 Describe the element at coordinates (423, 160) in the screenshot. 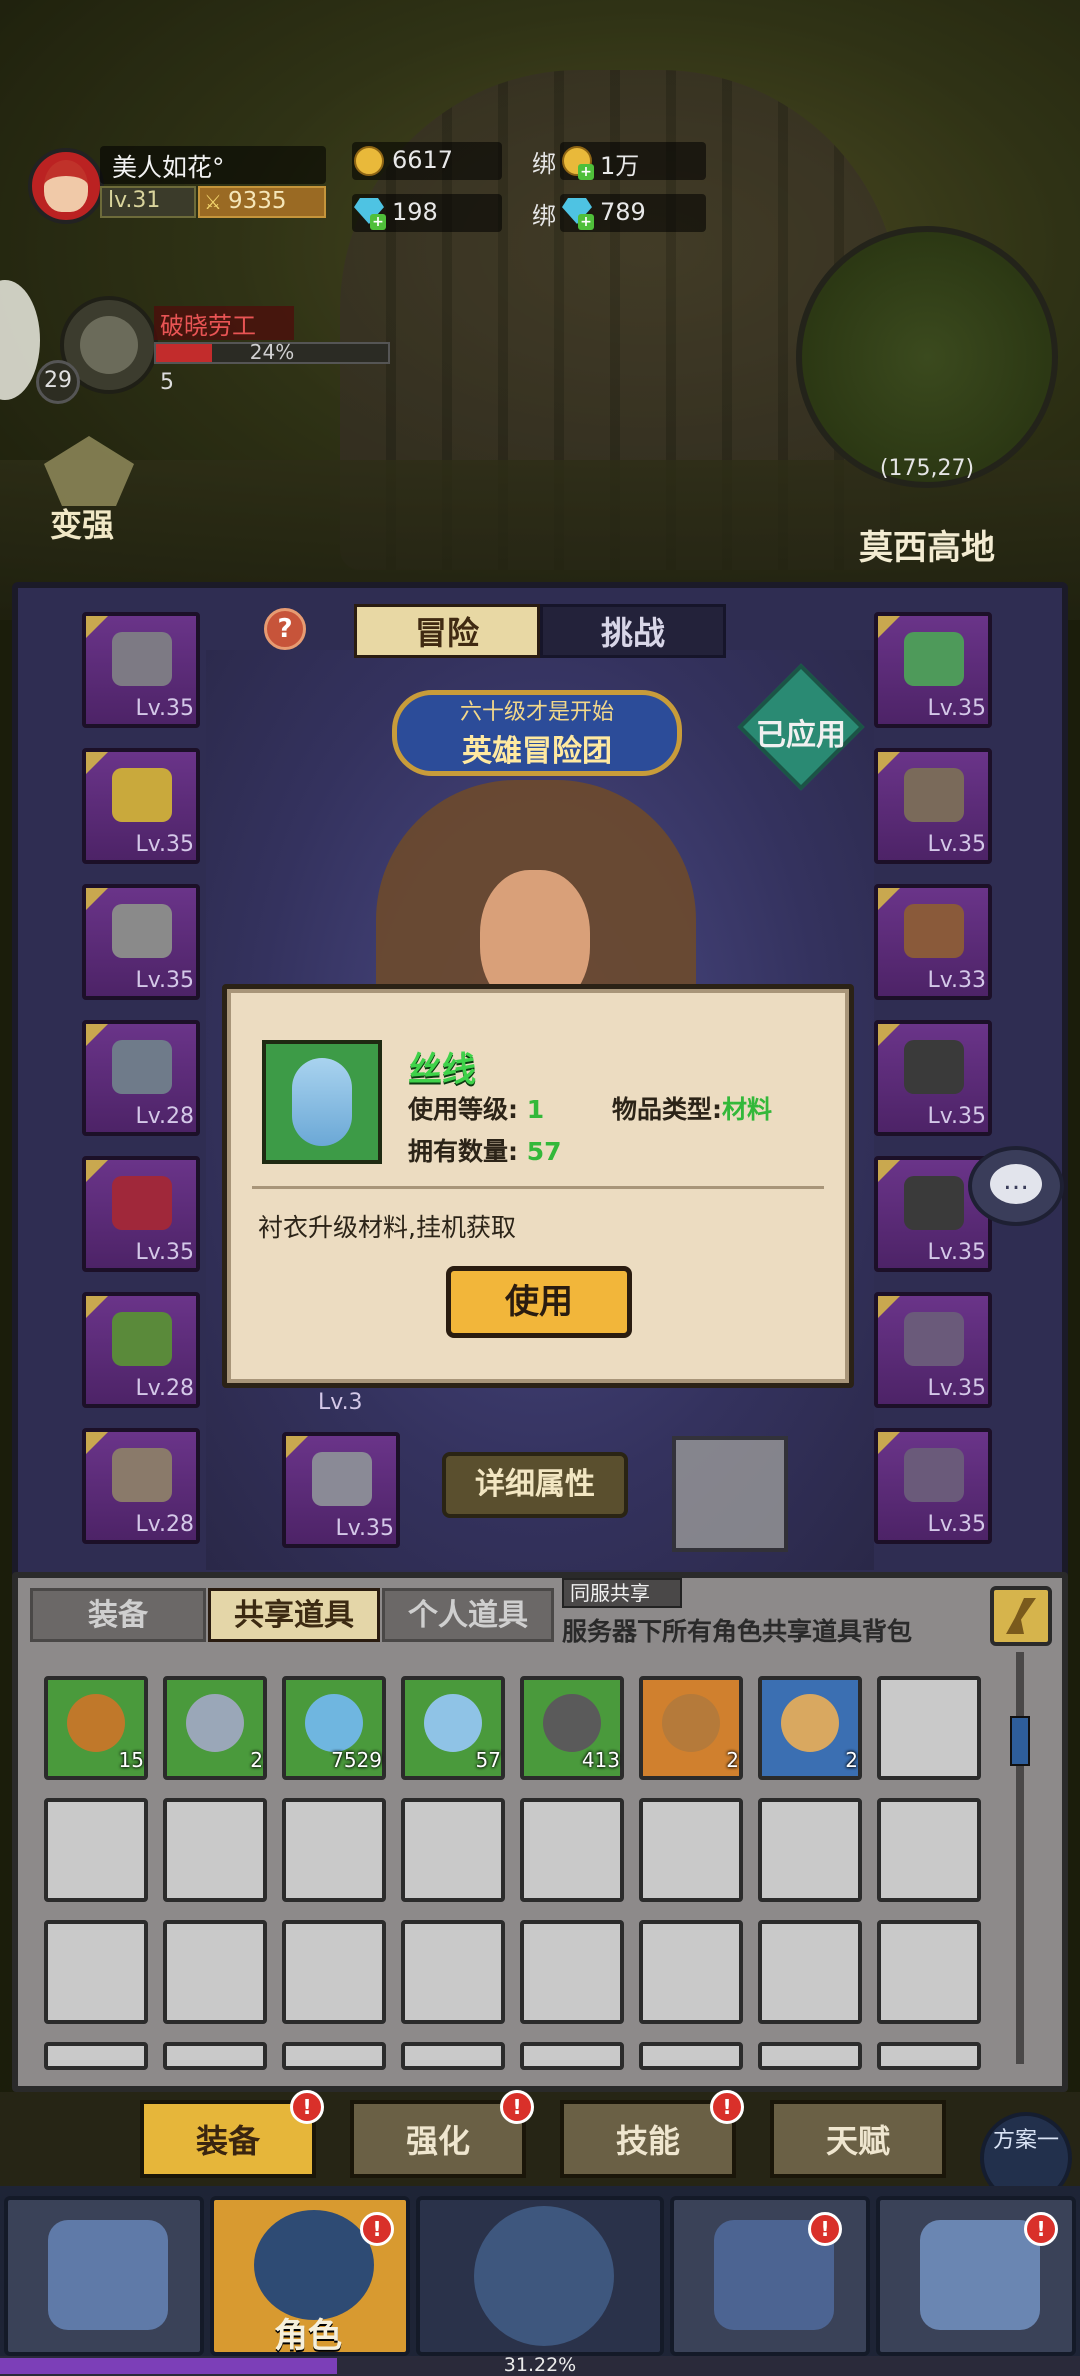

I see `gold-amount: 6617` at that location.